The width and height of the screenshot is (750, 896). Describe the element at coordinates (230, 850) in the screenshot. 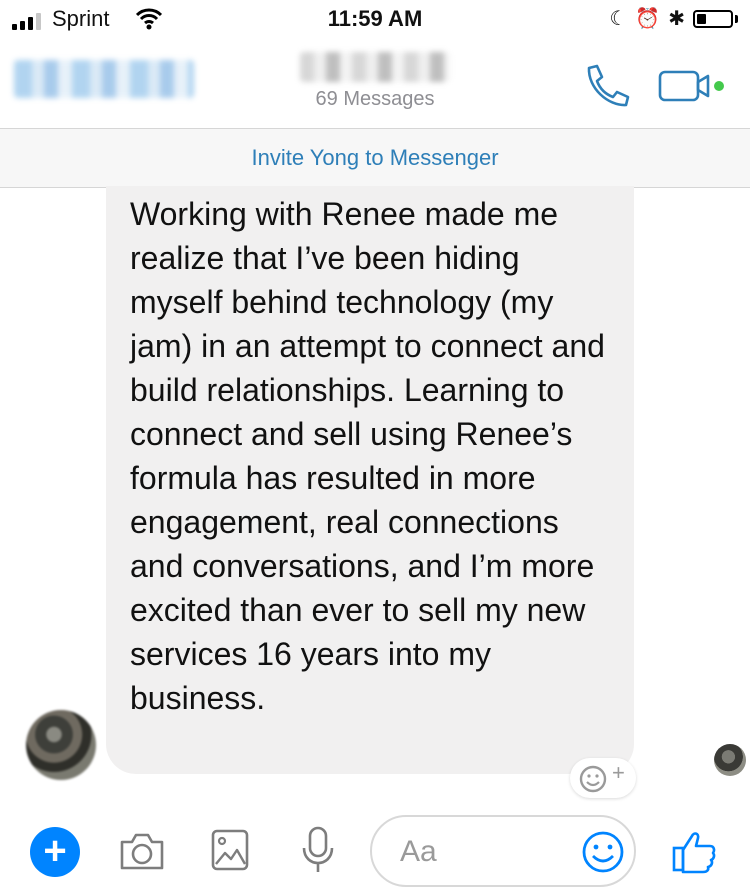

I see `gallery-icon` at that location.